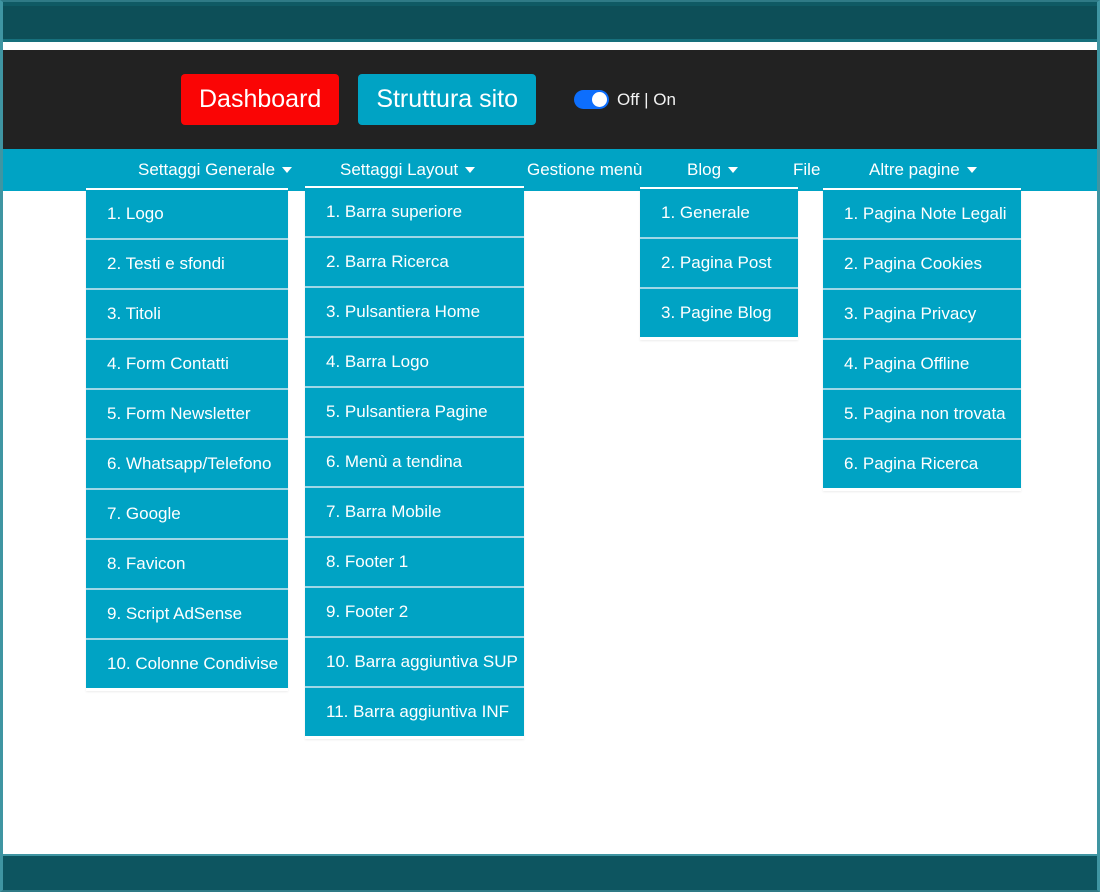 The width and height of the screenshot is (1100, 892). I want to click on nav-item-settaggi-generale: Settaggi Generale, so click(215, 170).